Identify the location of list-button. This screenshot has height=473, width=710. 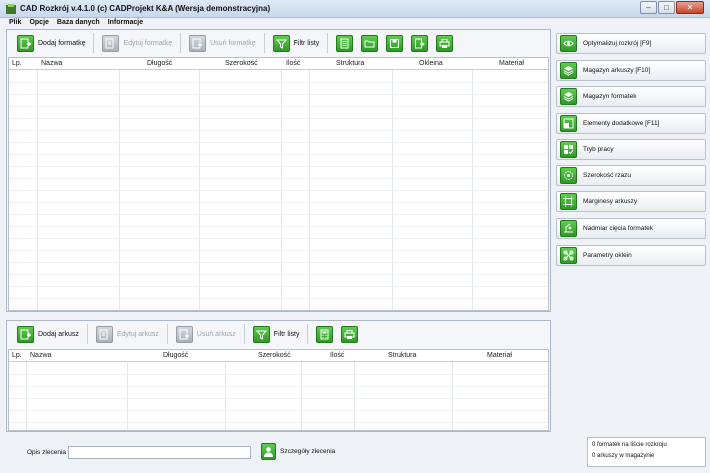
(345, 43).